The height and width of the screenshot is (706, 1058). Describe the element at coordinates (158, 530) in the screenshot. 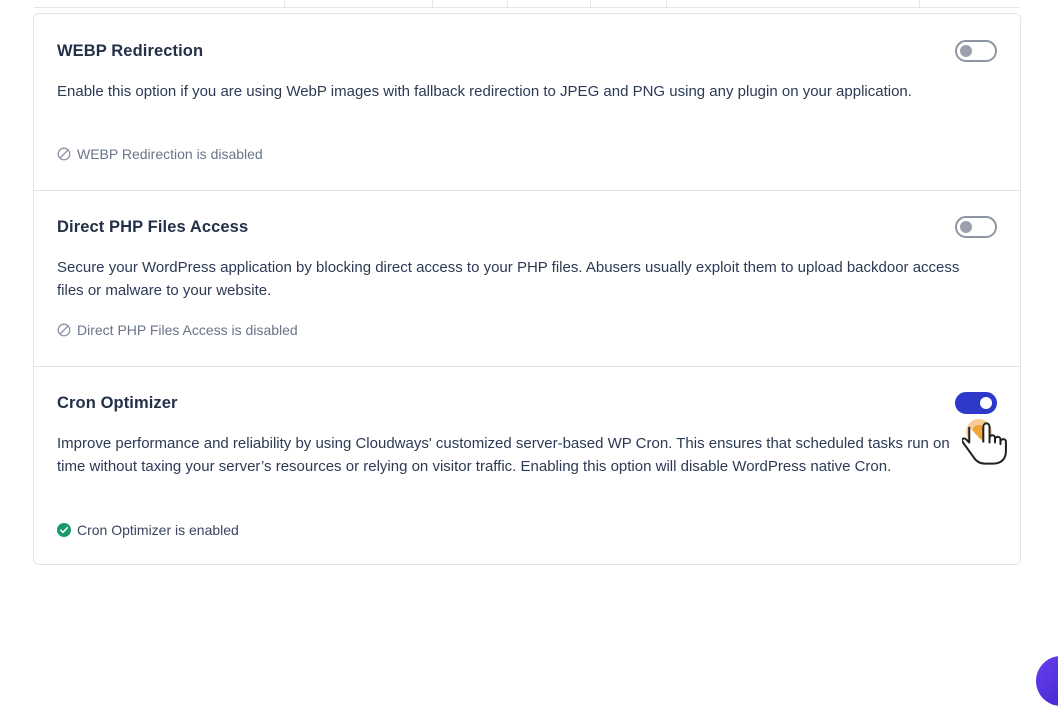

I see `status-text: Cron Optimizer is enabled` at that location.